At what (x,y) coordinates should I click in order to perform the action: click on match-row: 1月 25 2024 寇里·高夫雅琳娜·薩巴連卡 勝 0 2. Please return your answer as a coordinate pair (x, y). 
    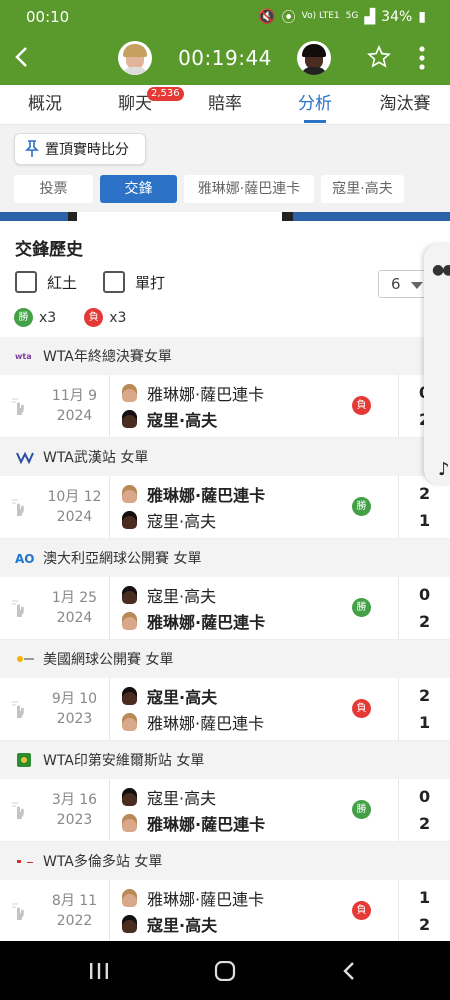
    Looking at the image, I should click on (225, 608).